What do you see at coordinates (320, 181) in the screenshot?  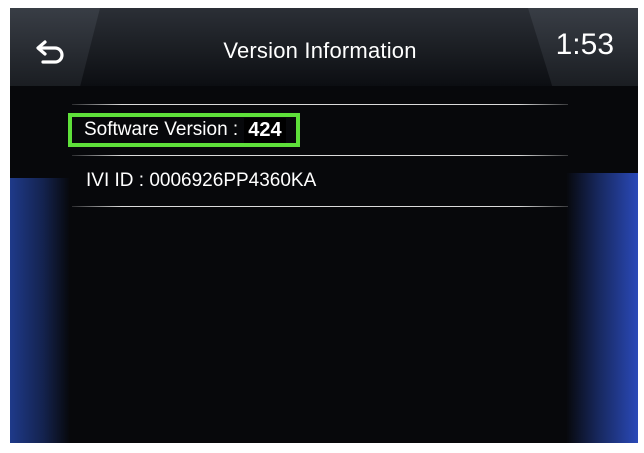 I see `ivi-id-row: IVI ID : 0006926PP4360KA` at bounding box center [320, 181].